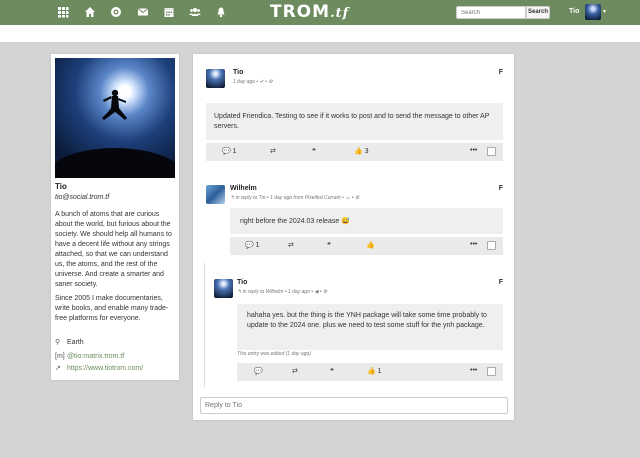 The width and height of the screenshot is (640, 458). Describe the element at coordinates (491, 12) in the screenshot. I see `search-input` at that location.